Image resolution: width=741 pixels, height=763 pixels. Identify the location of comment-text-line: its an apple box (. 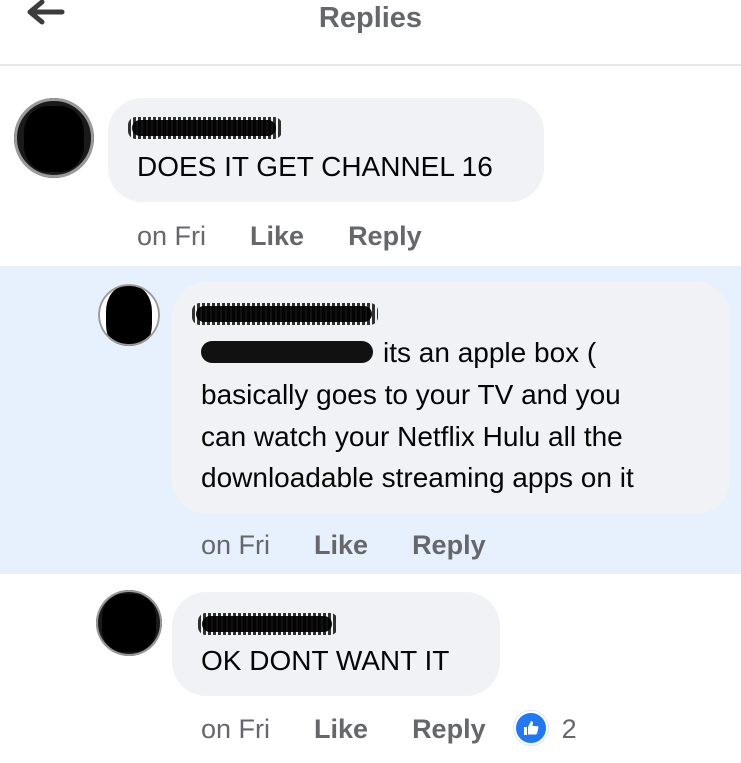
(398, 353).